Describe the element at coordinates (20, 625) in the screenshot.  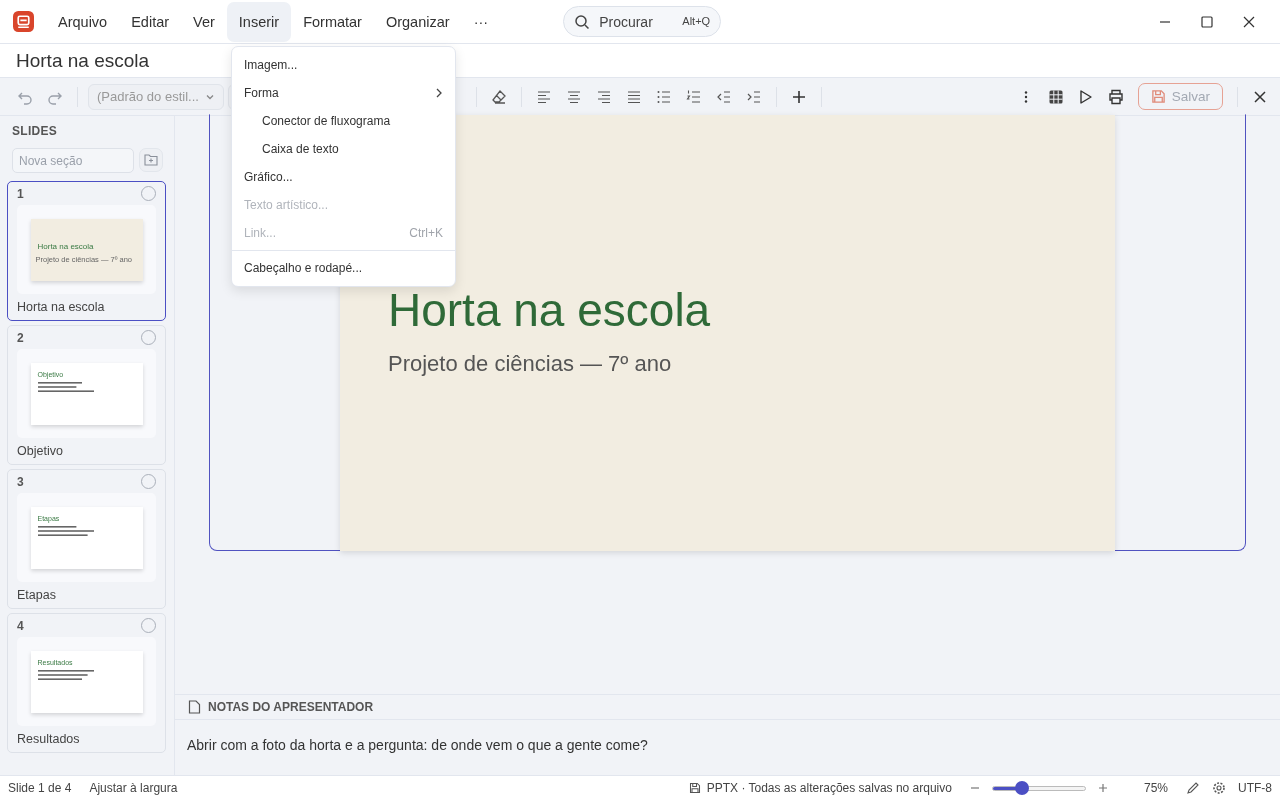
I see `slide-number: 4` at that location.